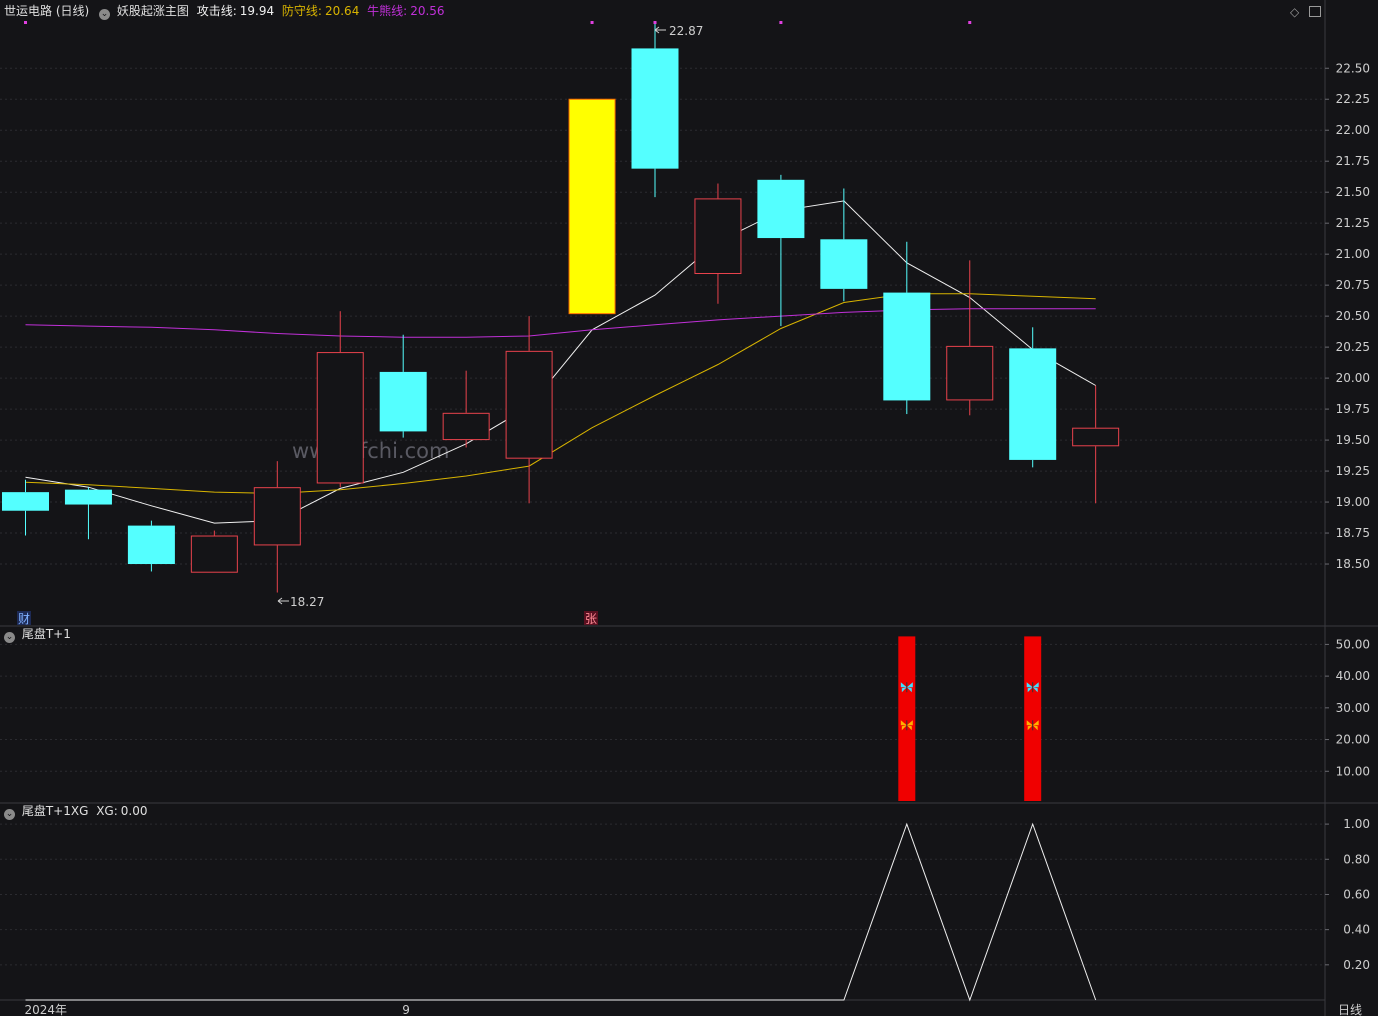 Image resolution: width=1378 pixels, height=1016 pixels. What do you see at coordinates (1353, 285) in the screenshot?
I see `y-tick-label: 20.75` at bounding box center [1353, 285].